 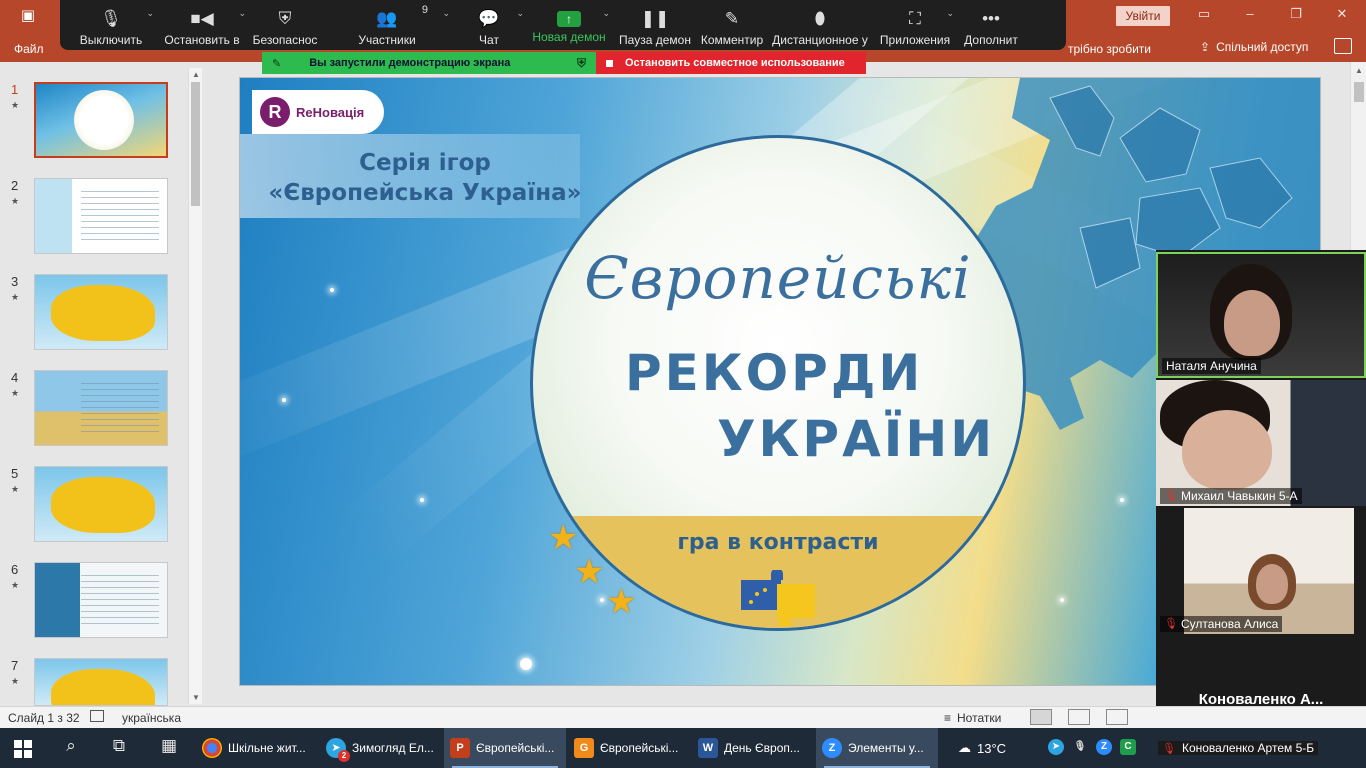 What do you see at coordinates (1128, 747) in the screenshot?
I see `app-tray-icon: C` at bounding box center [1128, 747].